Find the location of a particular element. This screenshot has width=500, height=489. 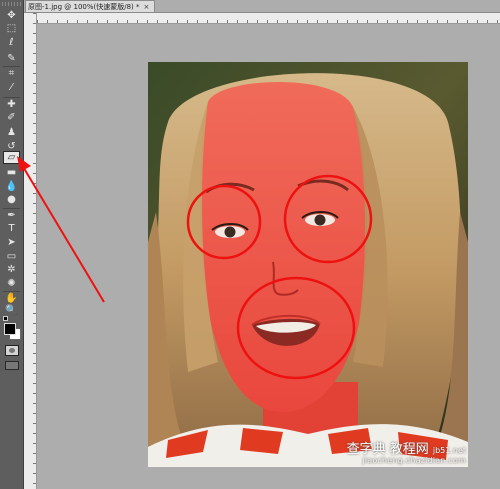

annotation-arrow is located at coordinates (61, 229).